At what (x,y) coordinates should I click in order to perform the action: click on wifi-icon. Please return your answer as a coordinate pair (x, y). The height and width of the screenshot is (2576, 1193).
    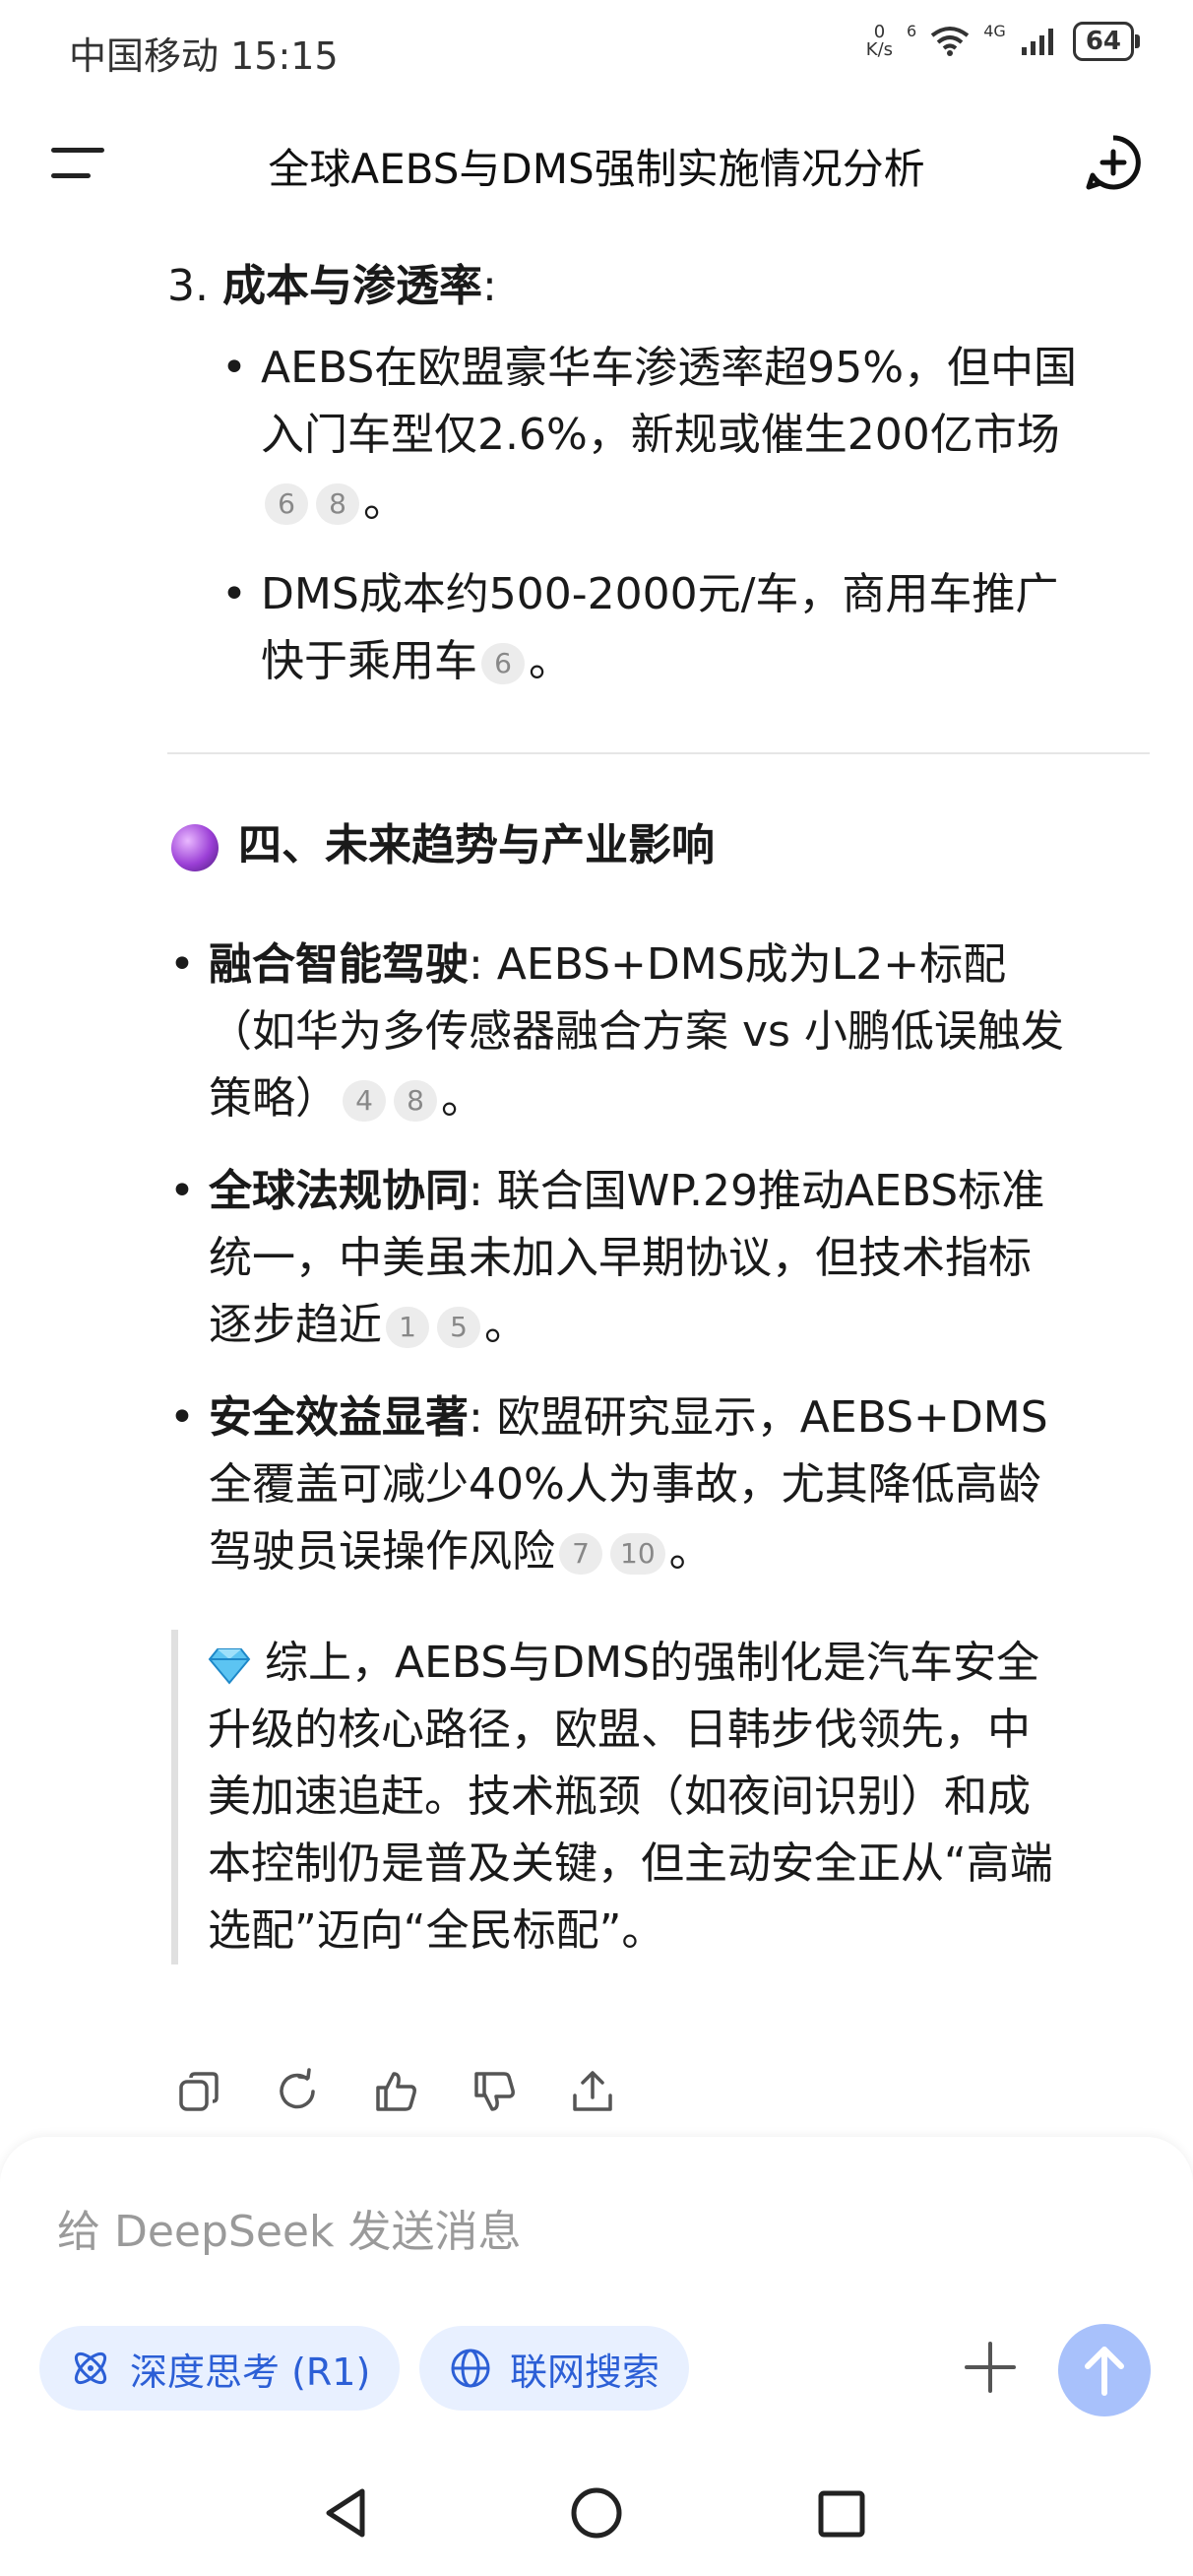
    Looking at the image, I should click on (950, 41).